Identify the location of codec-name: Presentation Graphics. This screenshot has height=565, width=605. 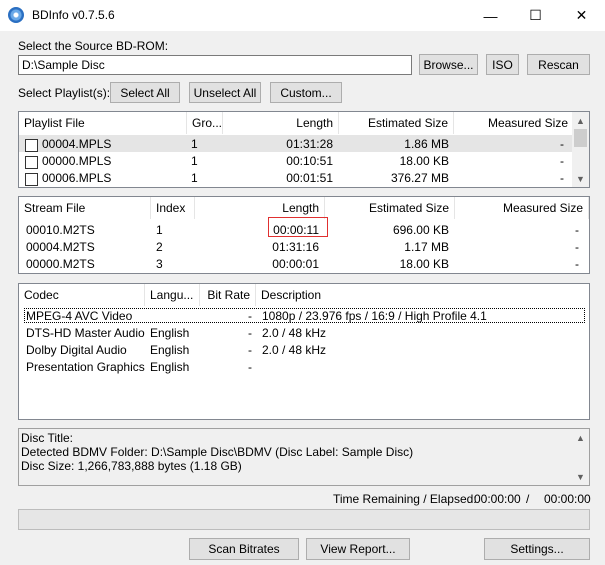
(85, 367).